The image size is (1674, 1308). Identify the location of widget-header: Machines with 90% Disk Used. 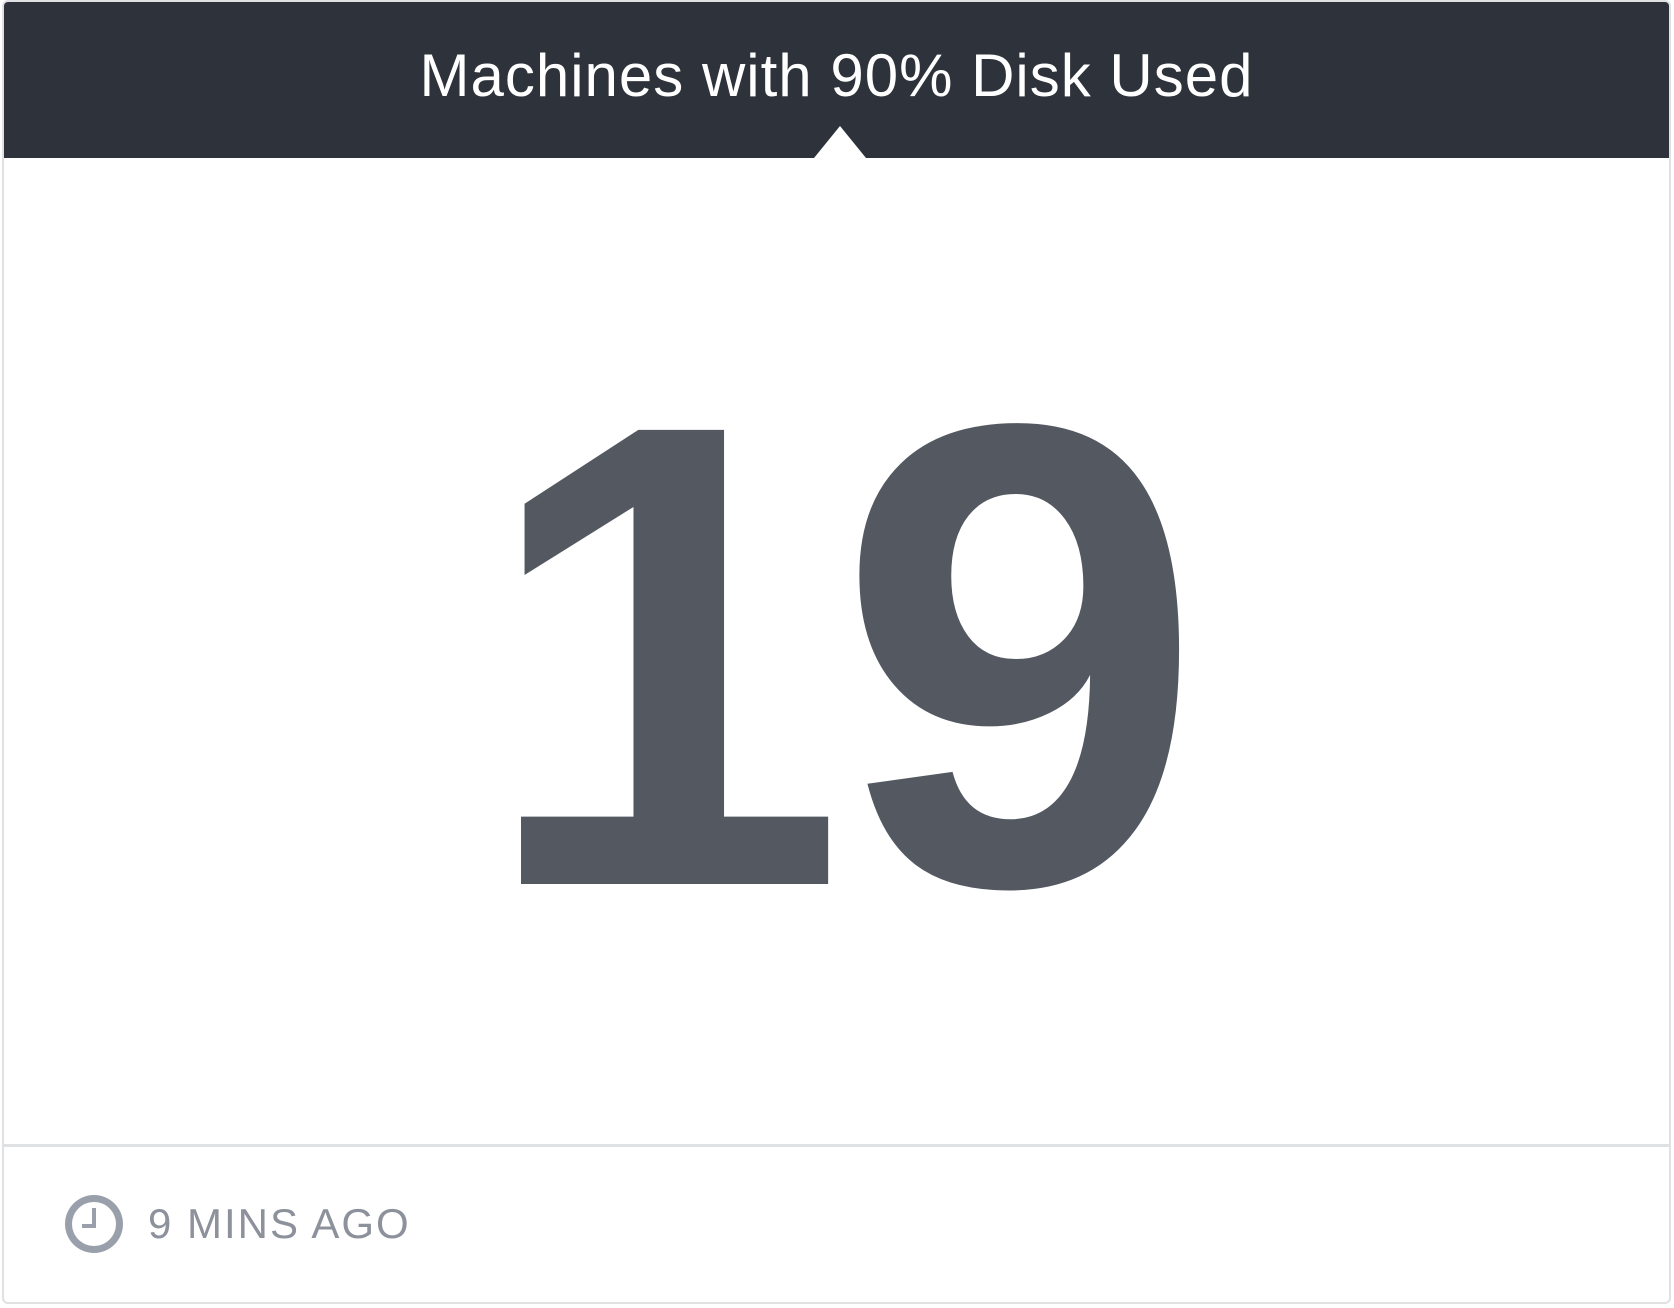
(836, 80).